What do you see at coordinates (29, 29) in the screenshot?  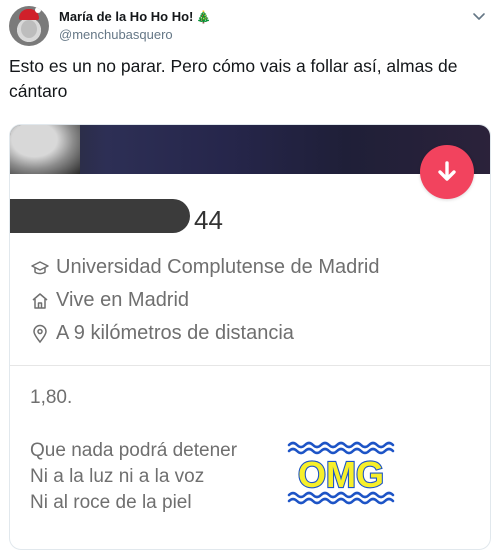 I see `avatar-face` at bounding box center [29, 29].